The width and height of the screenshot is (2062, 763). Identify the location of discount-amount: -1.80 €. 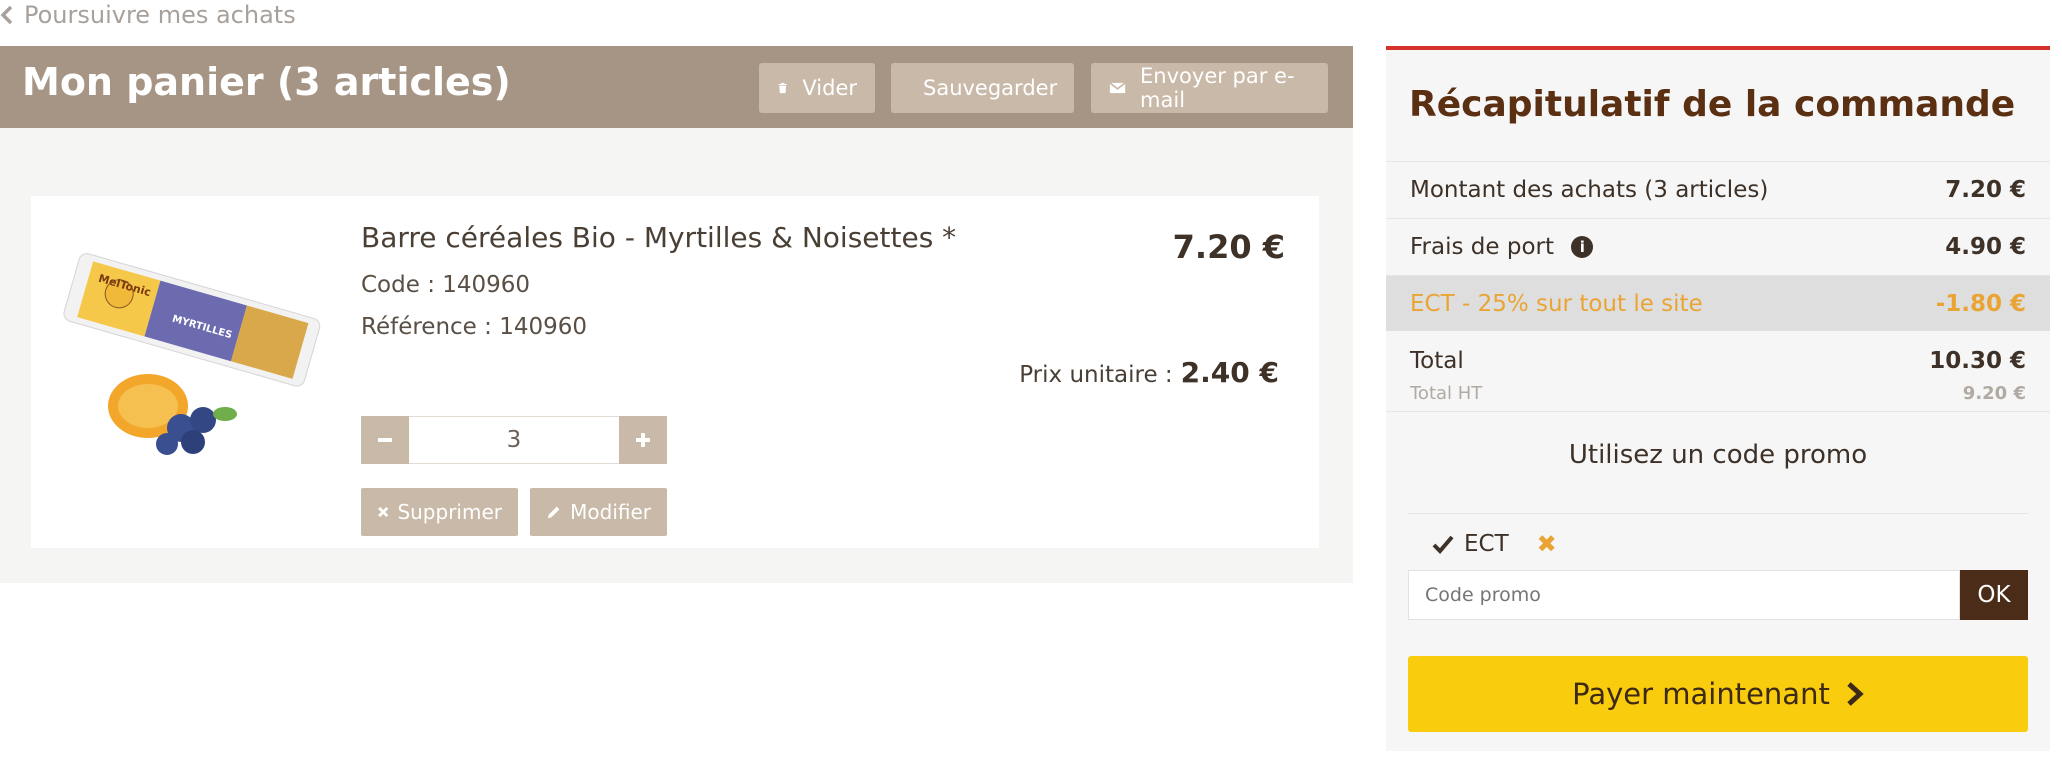
(1980, 303).